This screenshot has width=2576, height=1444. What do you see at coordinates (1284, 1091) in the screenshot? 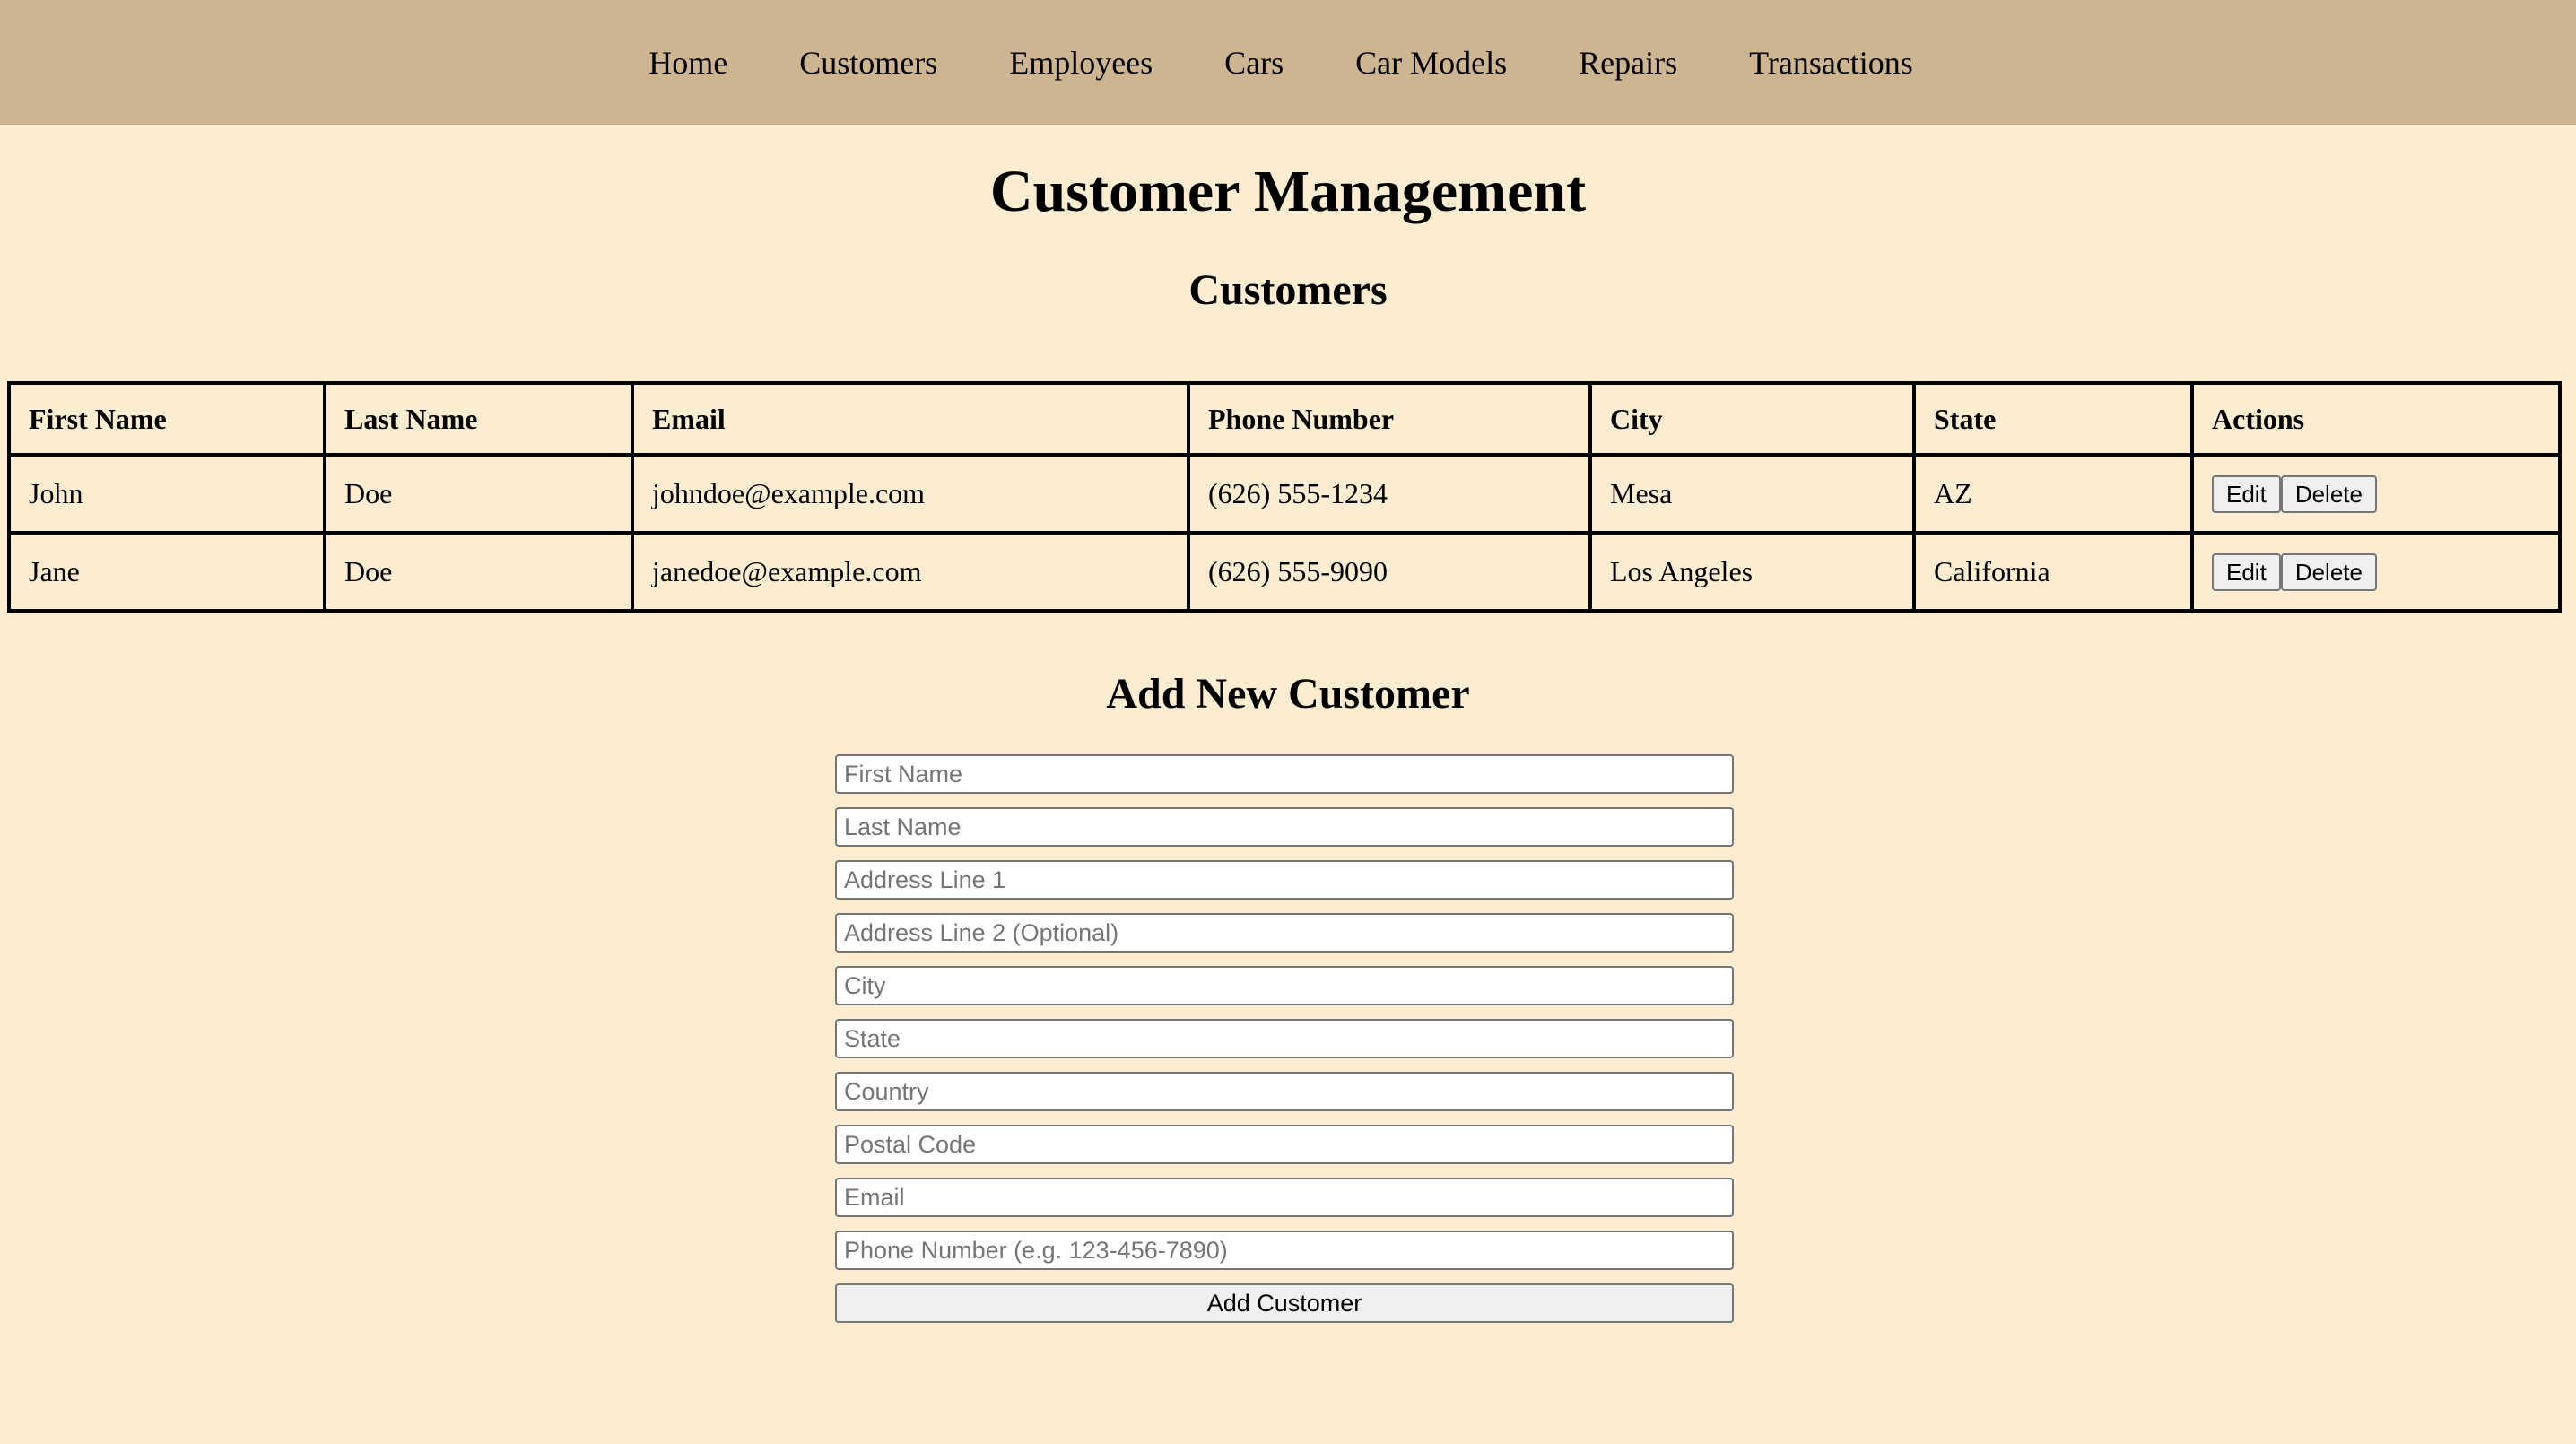
I see `country-input` at bounding box center [1284, 1091].